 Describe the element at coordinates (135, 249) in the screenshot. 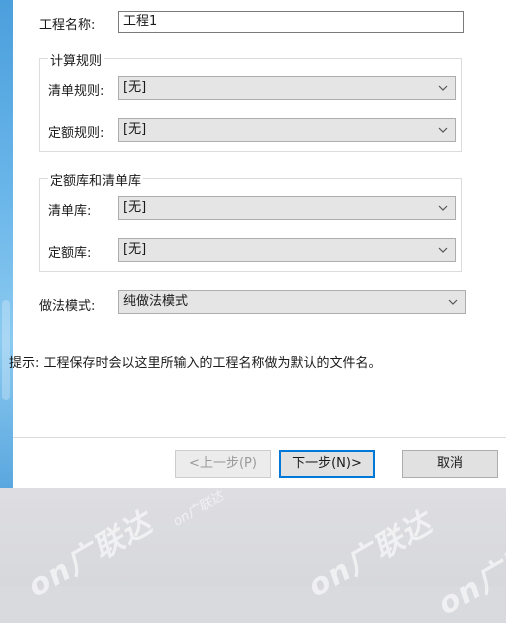

I see `quota-lib-value: [无]` at that location.